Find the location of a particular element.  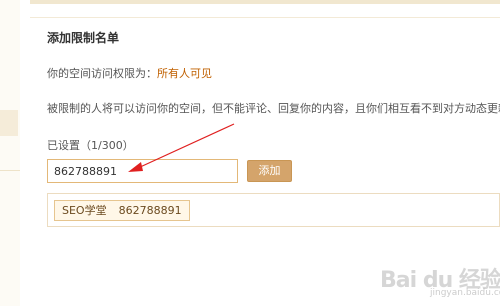

baidu-watermark-url: jingyan.baidu.com is located at coordinates (465, 293).